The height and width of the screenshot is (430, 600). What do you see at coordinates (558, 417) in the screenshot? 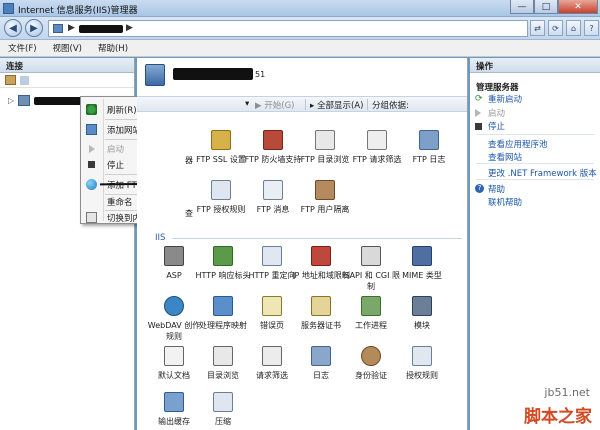
I see `watermark-brand: 脚本之家` at bounding box center [558, 417].